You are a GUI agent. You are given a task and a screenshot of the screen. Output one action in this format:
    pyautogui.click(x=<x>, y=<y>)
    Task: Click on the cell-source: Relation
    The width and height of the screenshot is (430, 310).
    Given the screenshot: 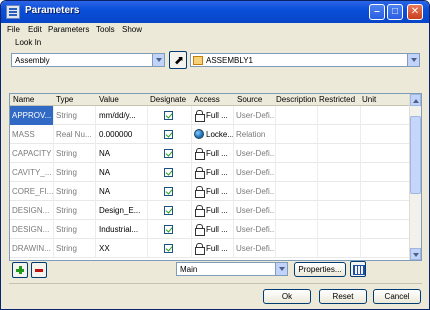 What is the action you would take?
    pyautogui.click(x=255, y=134)
    